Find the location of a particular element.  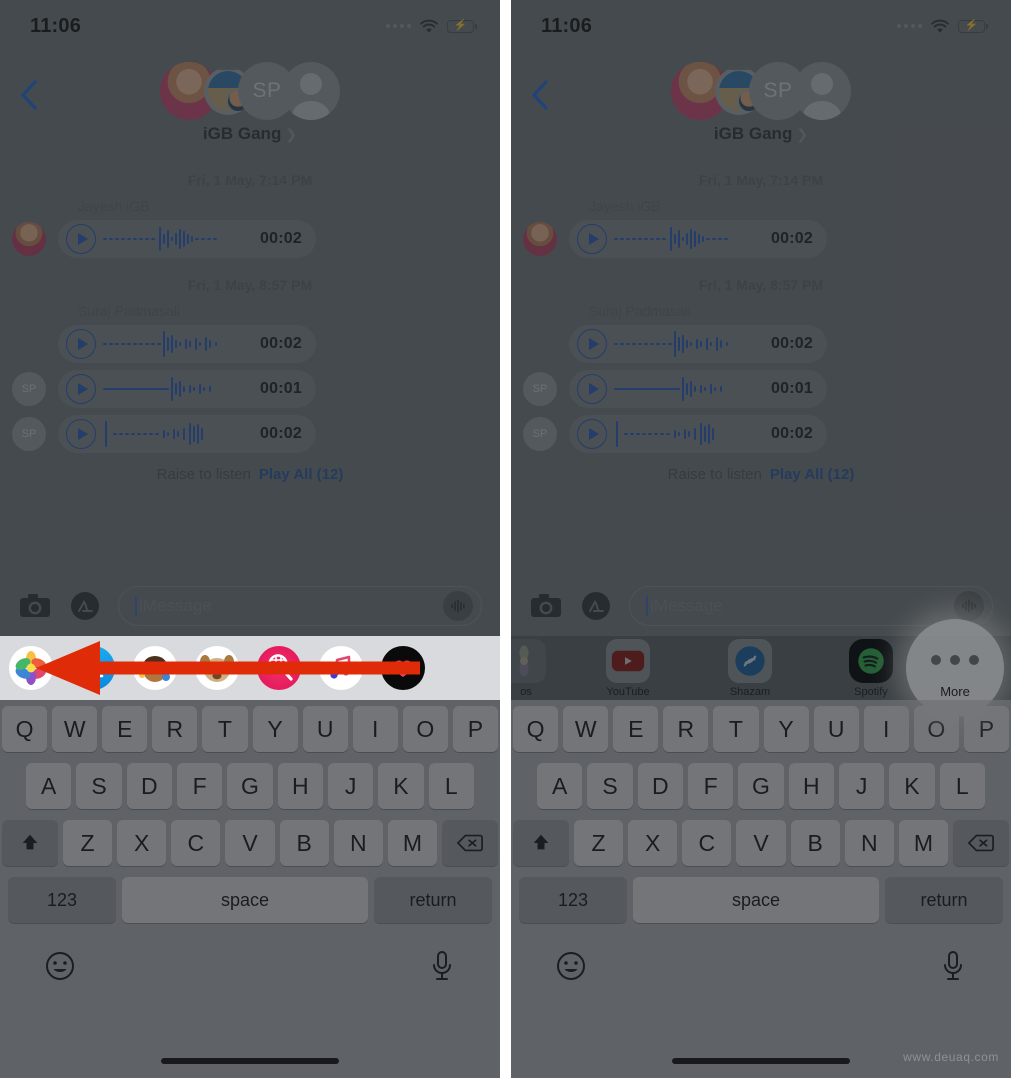

drawer-app-images is located at coordinates (279, 668).